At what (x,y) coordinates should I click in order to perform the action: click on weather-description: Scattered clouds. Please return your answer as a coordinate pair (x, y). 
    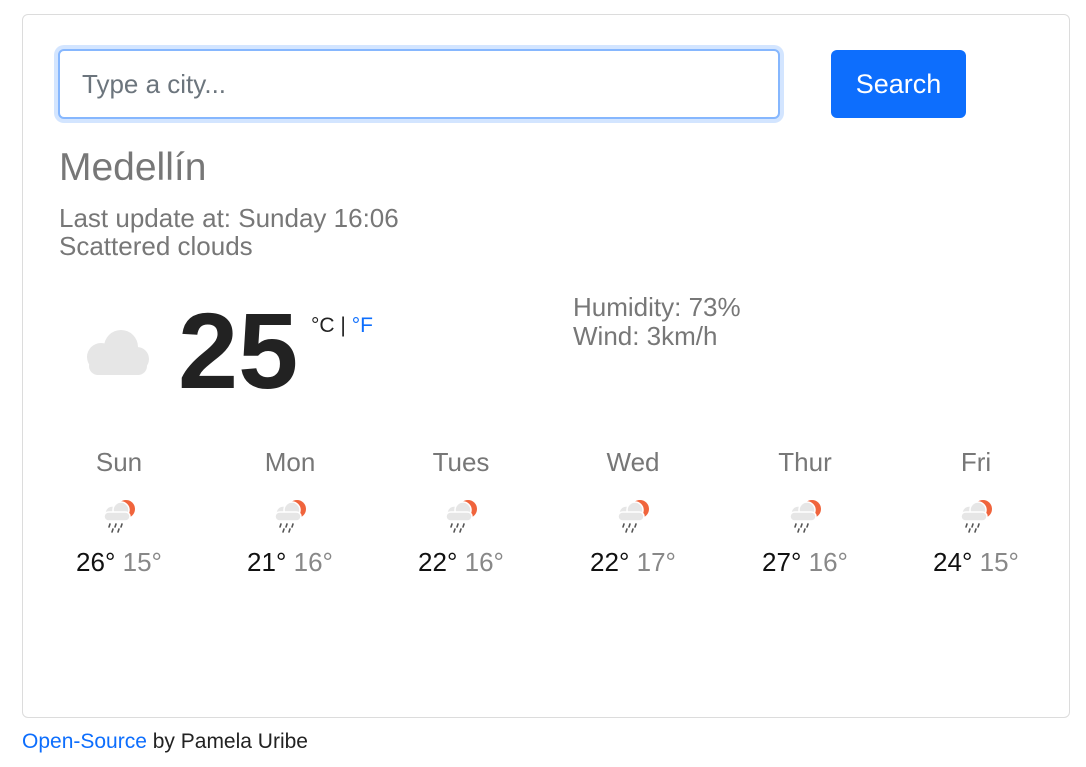
    Looking at the image, I should click on (156, 246).